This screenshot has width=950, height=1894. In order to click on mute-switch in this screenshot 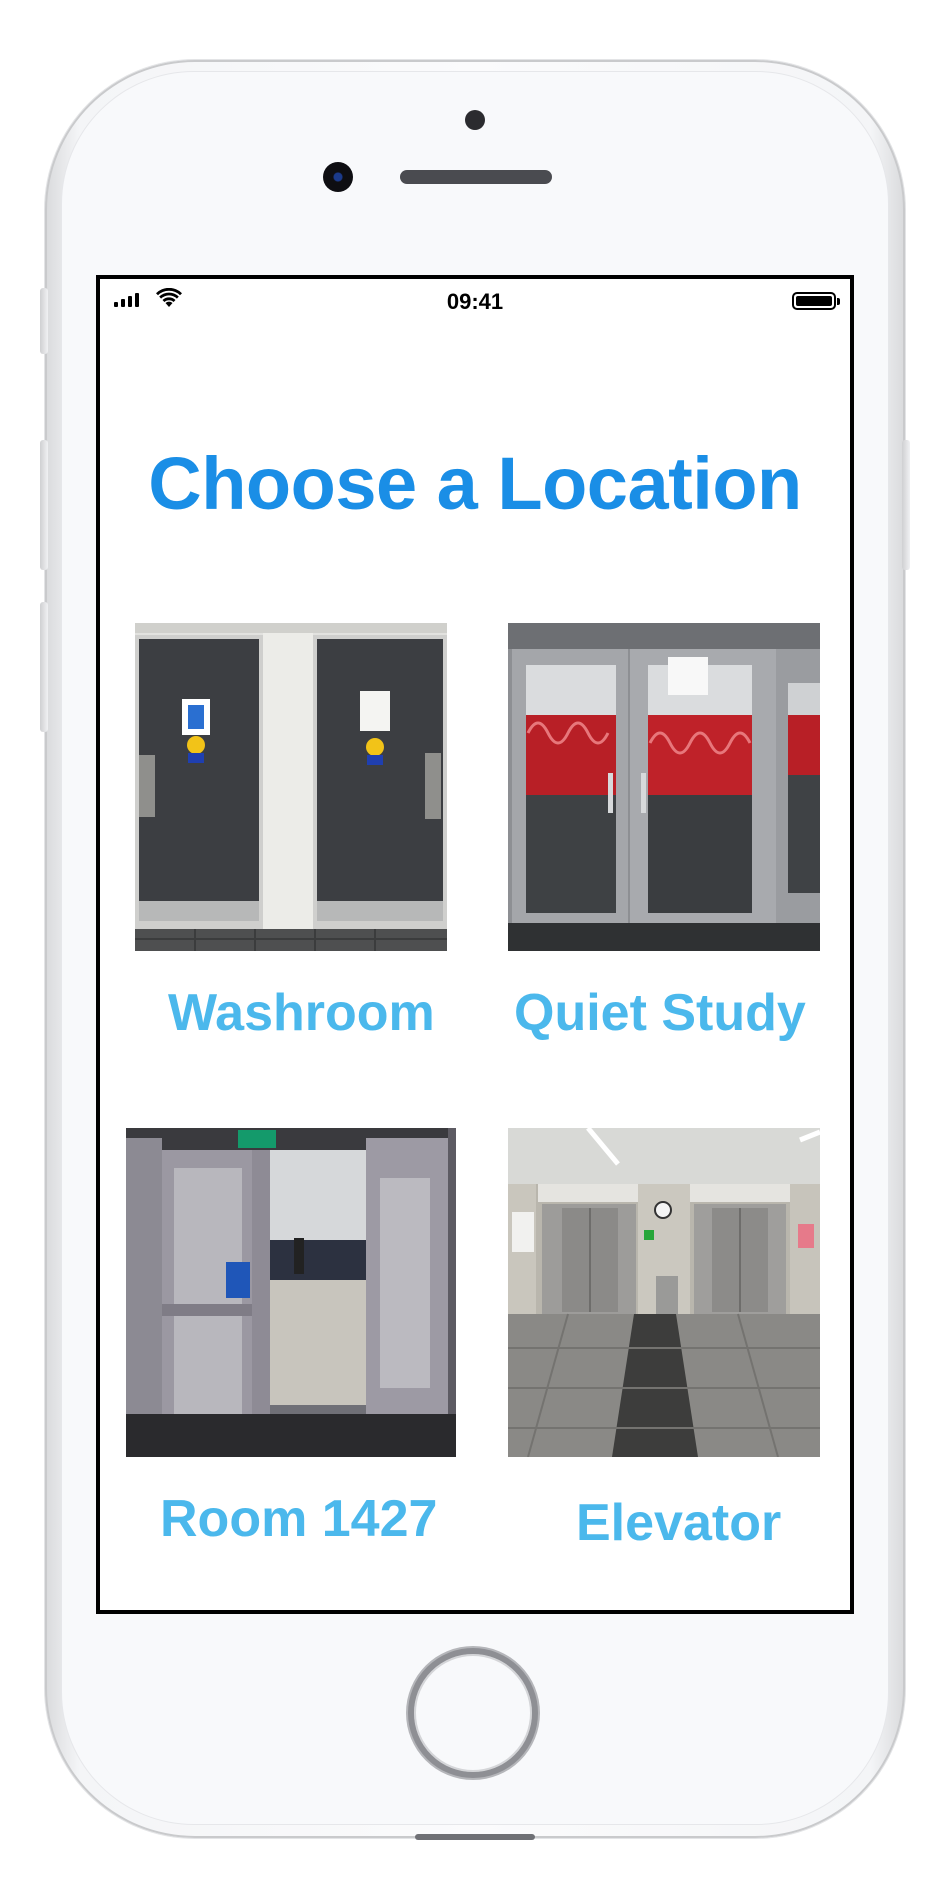, I will do `click(44, 321)`.